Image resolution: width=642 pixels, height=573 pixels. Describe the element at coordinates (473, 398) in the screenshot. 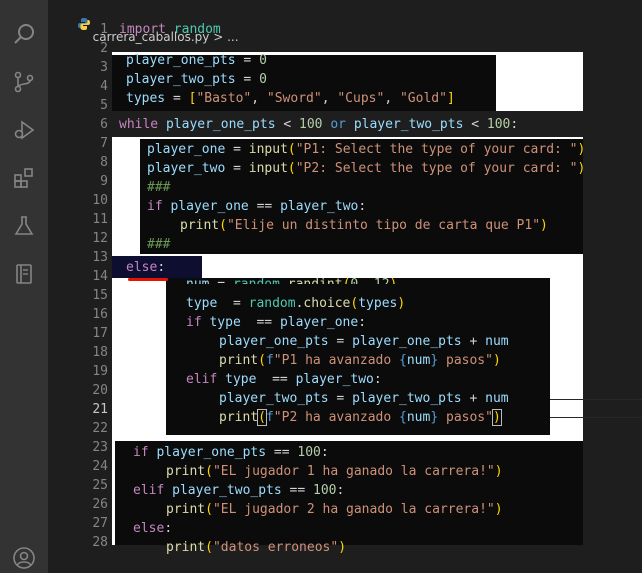

I see `code-token: +` at that location.